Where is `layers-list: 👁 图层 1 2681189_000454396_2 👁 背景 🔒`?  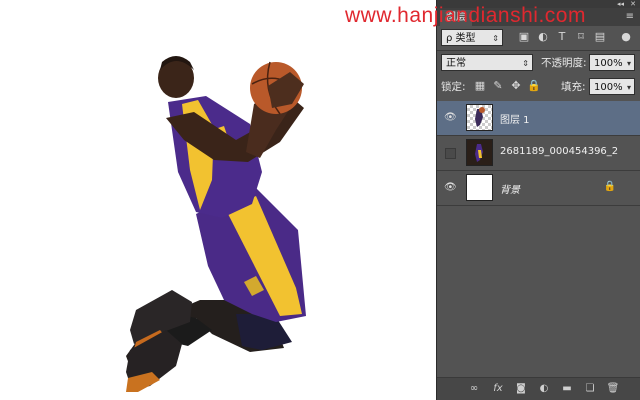
layers-list: 👁 图层 1 2681189_000454396_2 👁 背景 🔒 is located at coordinates (538, 153).